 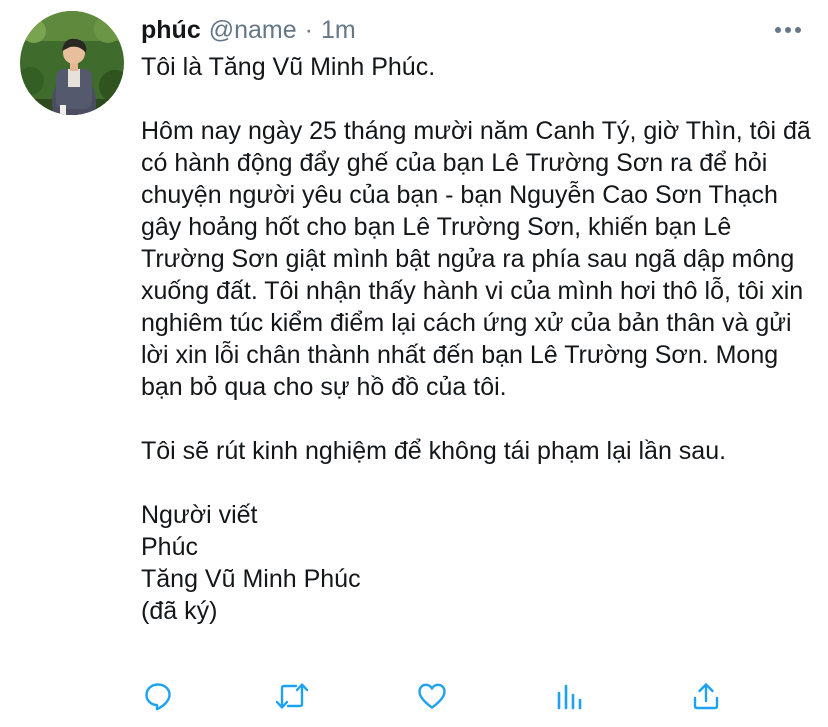 I want to click on like-button, so click(x=432, y=696).